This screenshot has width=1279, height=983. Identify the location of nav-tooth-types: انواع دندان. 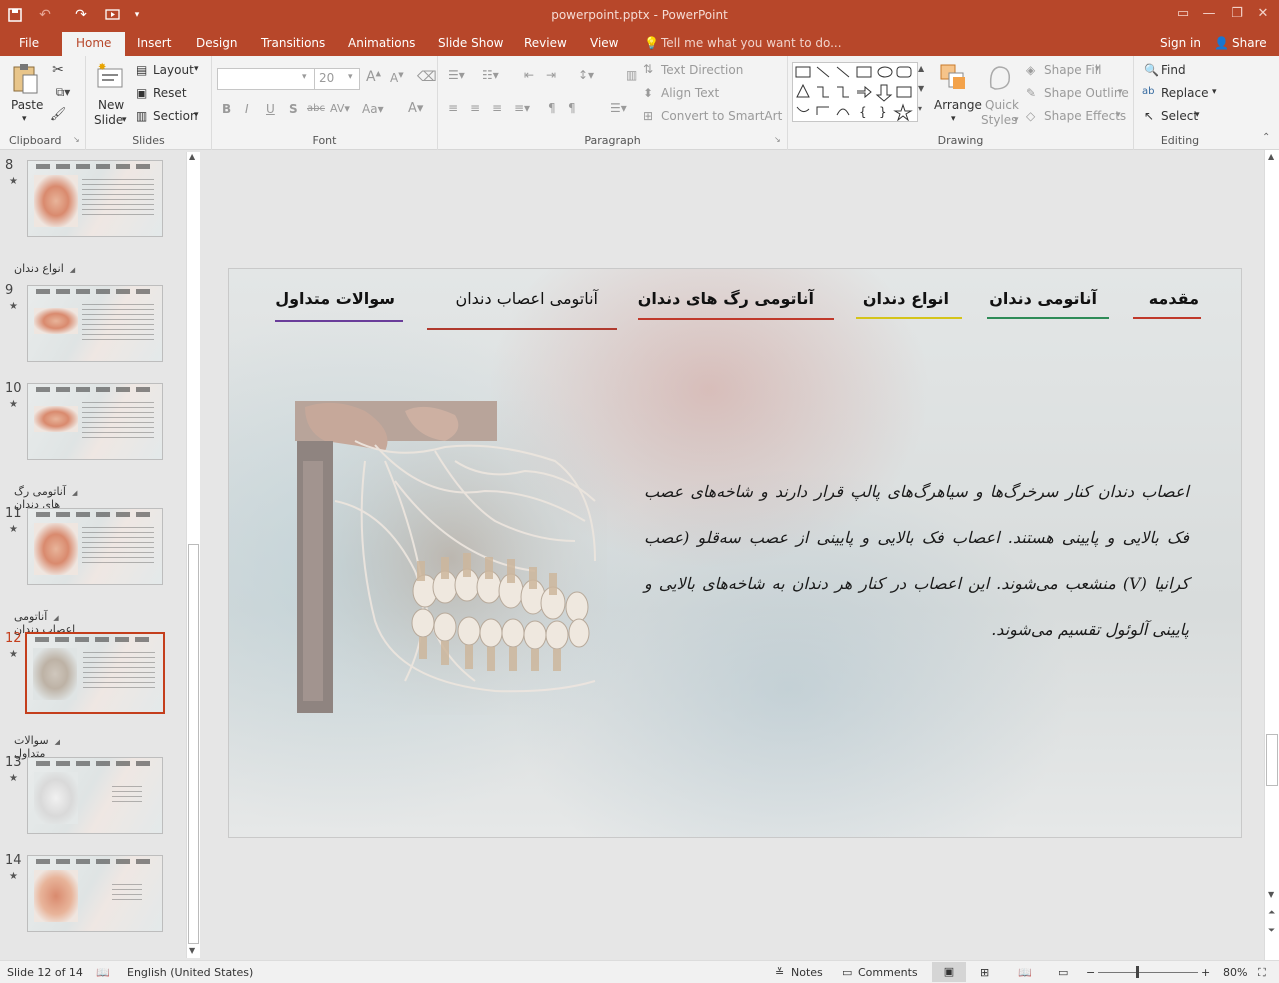
(906, 298).